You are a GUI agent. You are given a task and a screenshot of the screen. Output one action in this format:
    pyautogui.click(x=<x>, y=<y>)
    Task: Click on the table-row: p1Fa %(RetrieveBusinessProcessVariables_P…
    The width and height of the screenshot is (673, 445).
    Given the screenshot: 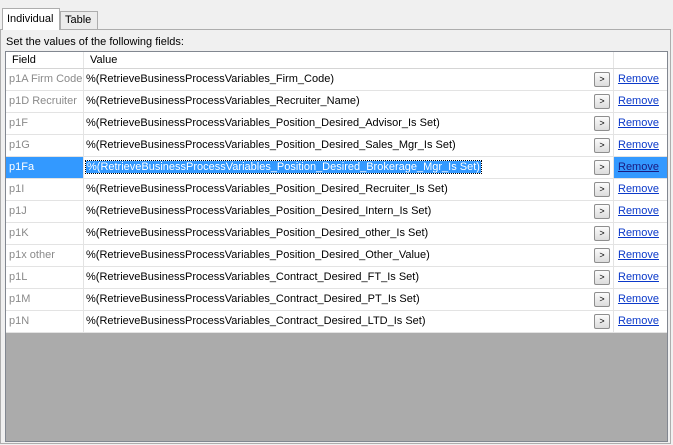 What is the action you would take?
    pyautogui.click(x=336, y=168)
    